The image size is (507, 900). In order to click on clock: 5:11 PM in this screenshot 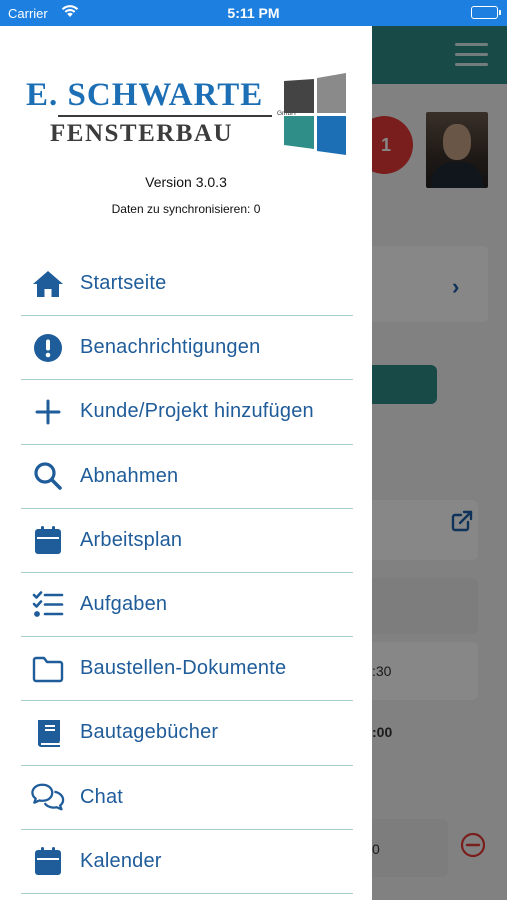, I will do `click(253, 13)`.